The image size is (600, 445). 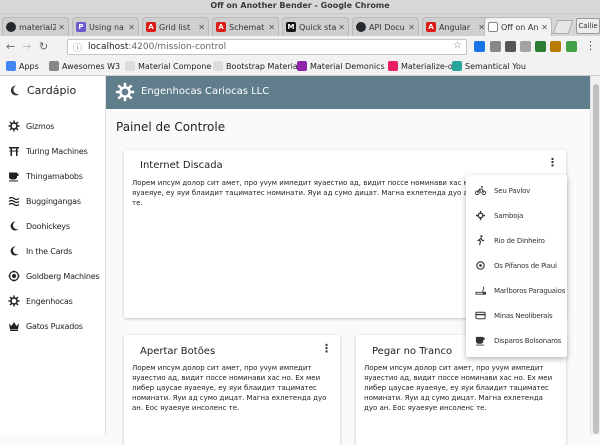 What do you see at coordinates (63, 276) in the screenshot?
I see `sidebar-item-label: Goldberg Machines` at bounding box center [63, 276].